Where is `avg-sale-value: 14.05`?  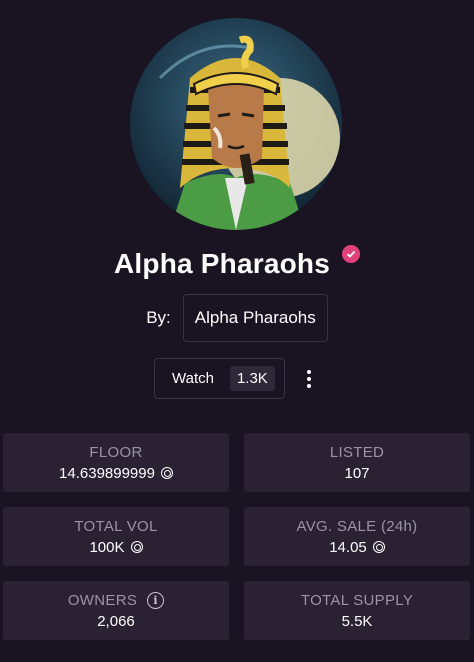
avg-sale-value: 14.05 is located at coordinates (348, 547).